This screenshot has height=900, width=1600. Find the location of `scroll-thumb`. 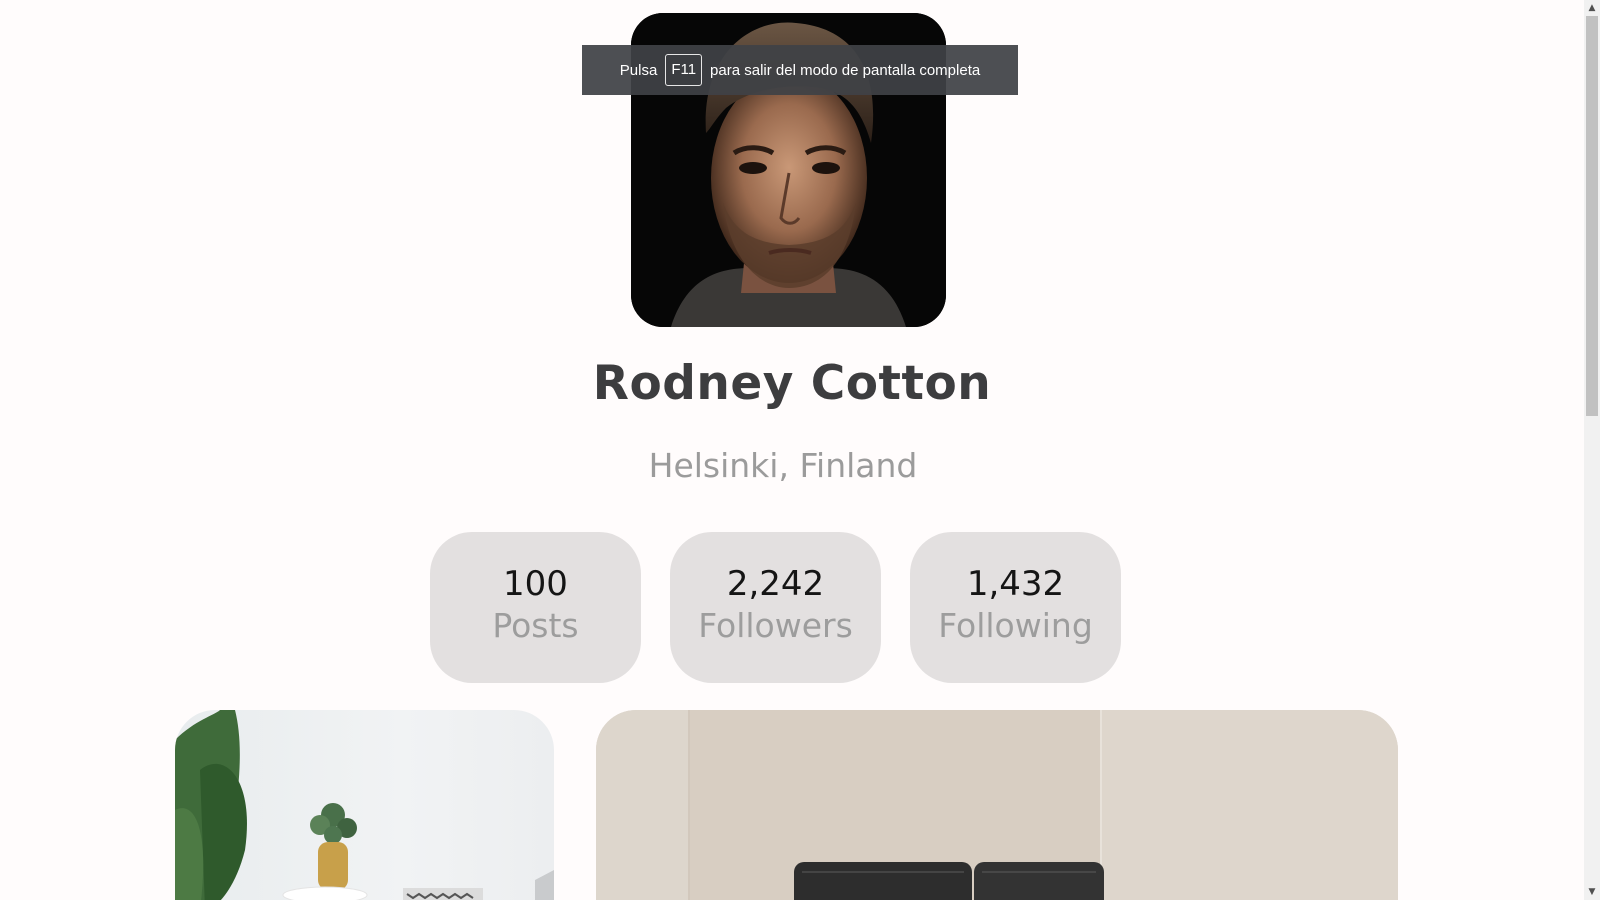

scroll-thumb is located at coordinates (1592, 216).